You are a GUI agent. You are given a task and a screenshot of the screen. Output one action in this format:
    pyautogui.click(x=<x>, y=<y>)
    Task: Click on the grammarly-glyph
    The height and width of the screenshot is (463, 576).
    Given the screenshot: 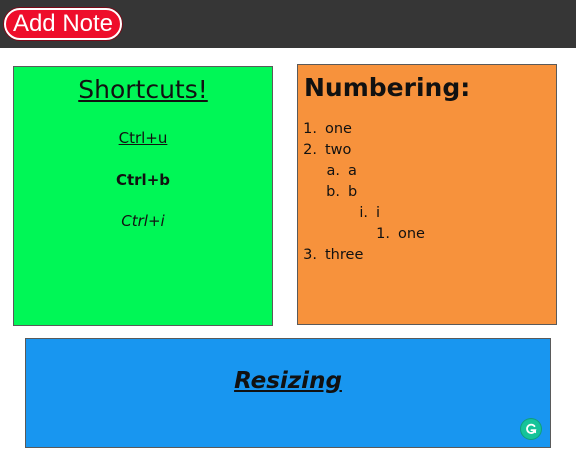 What is the action you would take?
    pyautogui.click(x=531, y=428)
    